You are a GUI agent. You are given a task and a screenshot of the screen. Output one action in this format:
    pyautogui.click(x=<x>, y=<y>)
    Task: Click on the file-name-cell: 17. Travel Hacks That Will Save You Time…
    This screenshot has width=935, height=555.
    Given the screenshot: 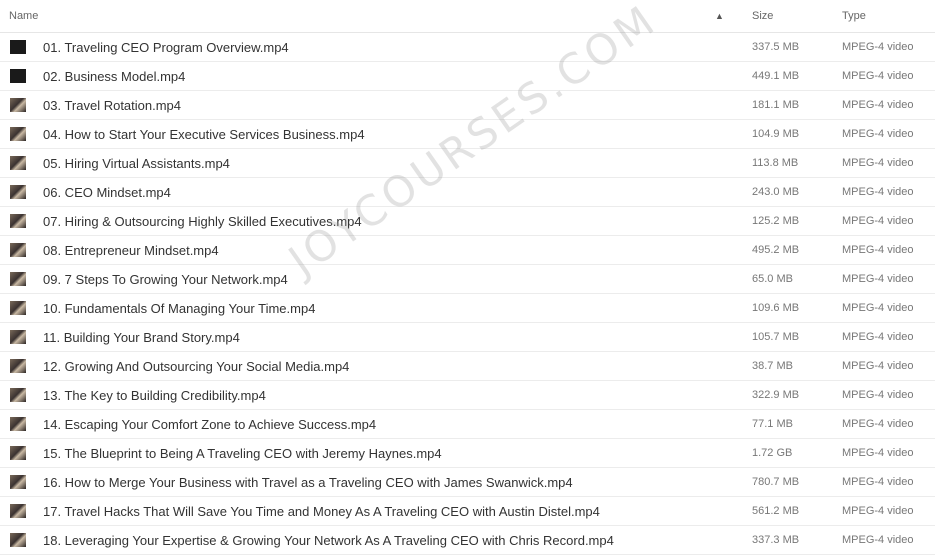 What is the action you would take?
    pyautogui.click(x=357, y=511)
    